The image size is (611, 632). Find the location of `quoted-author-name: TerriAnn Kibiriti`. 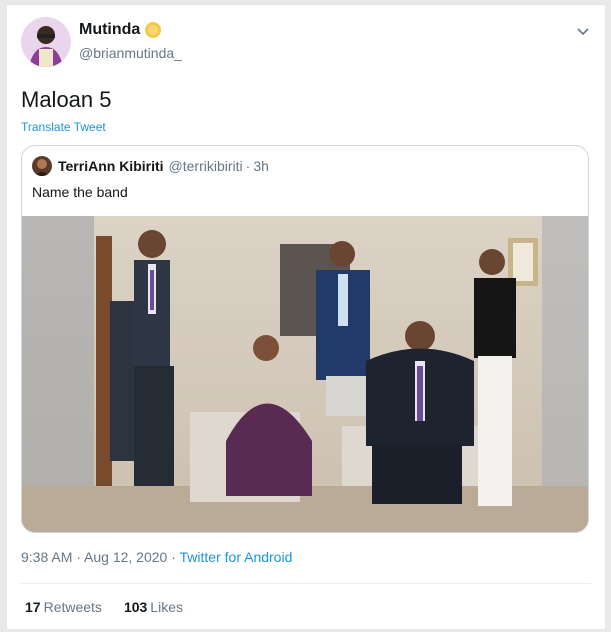

quoted-author-name: TerriAnn Kibiriti is located at coordinates (111, 166).